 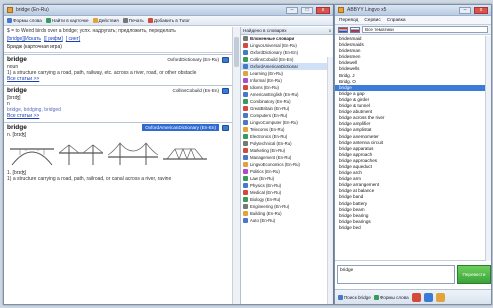 What do you see at coordinates (67, 20) in the screenshot?
I see `find-in-card-button: Найти в карточке` at bounding box center [67, 20].